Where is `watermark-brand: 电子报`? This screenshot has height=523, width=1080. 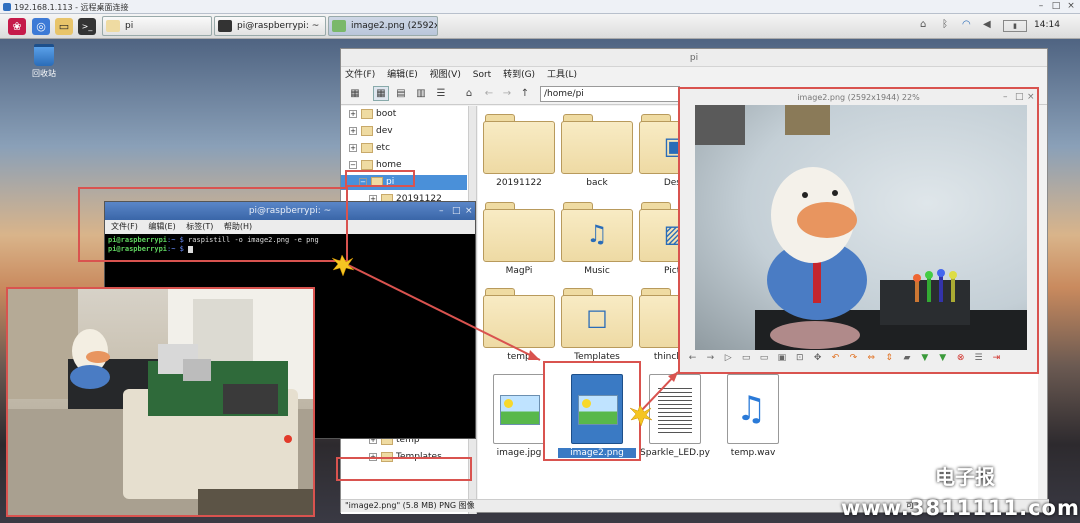 watermark-brand: 电子报 is located at coordinates (965, 477).